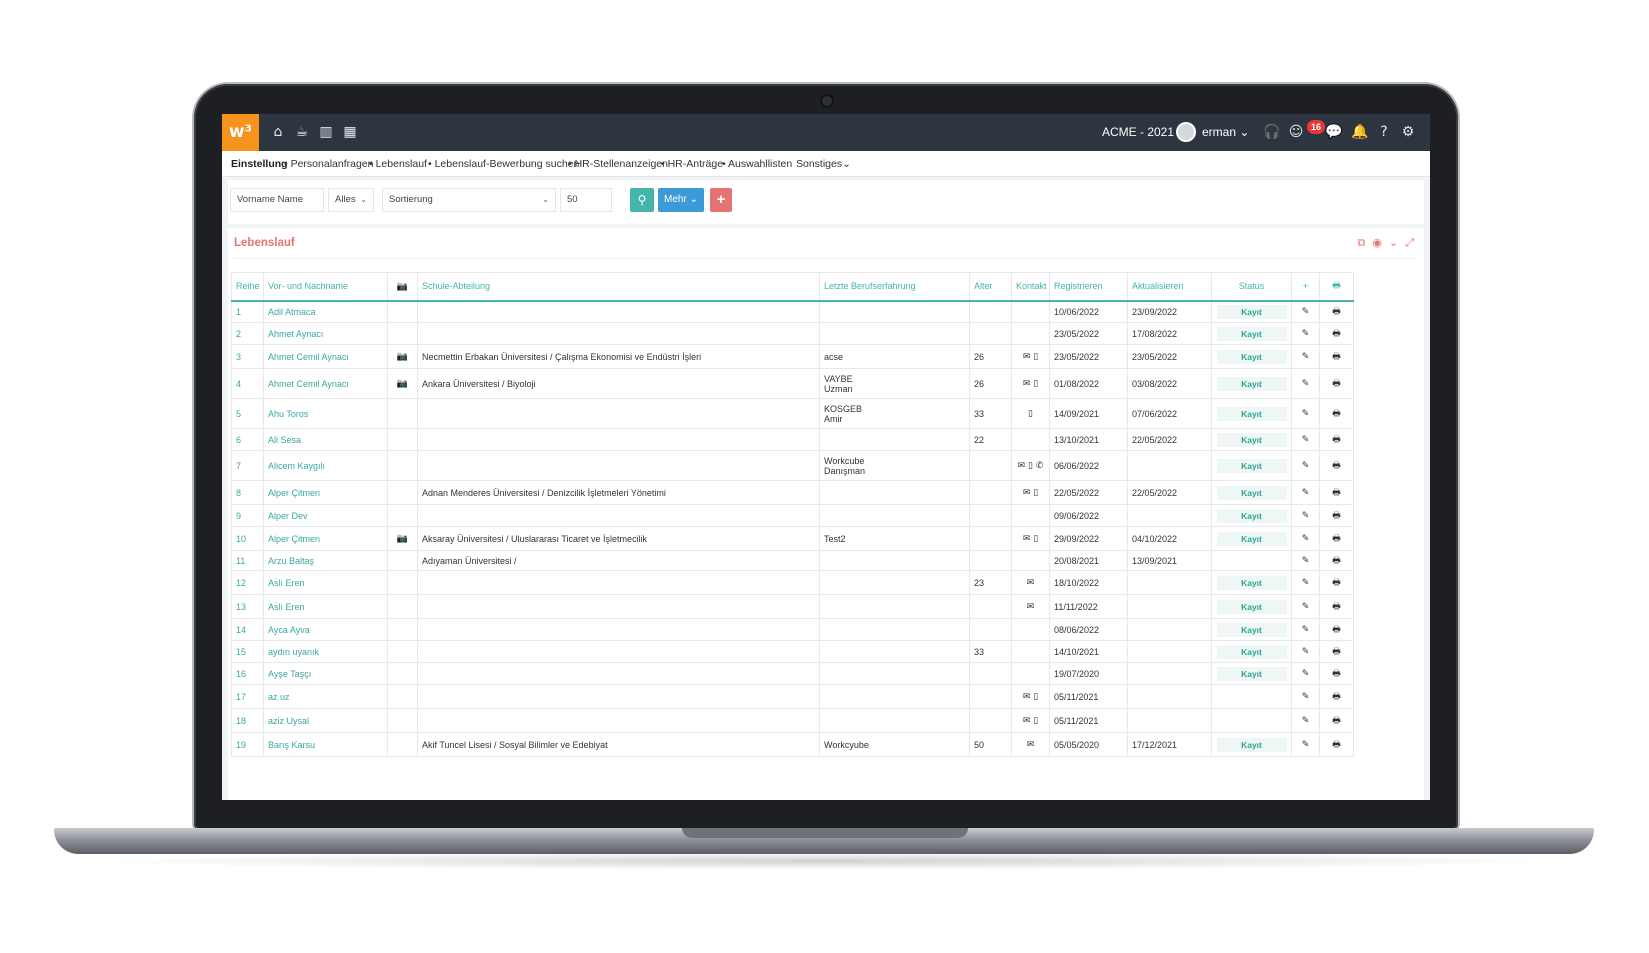 This screenshot has height=953, width=1649. What do you see at coordinates (1225, 132) in the screenshot?
I see `username: erman ⌄` at bounding box center [1225, 132].